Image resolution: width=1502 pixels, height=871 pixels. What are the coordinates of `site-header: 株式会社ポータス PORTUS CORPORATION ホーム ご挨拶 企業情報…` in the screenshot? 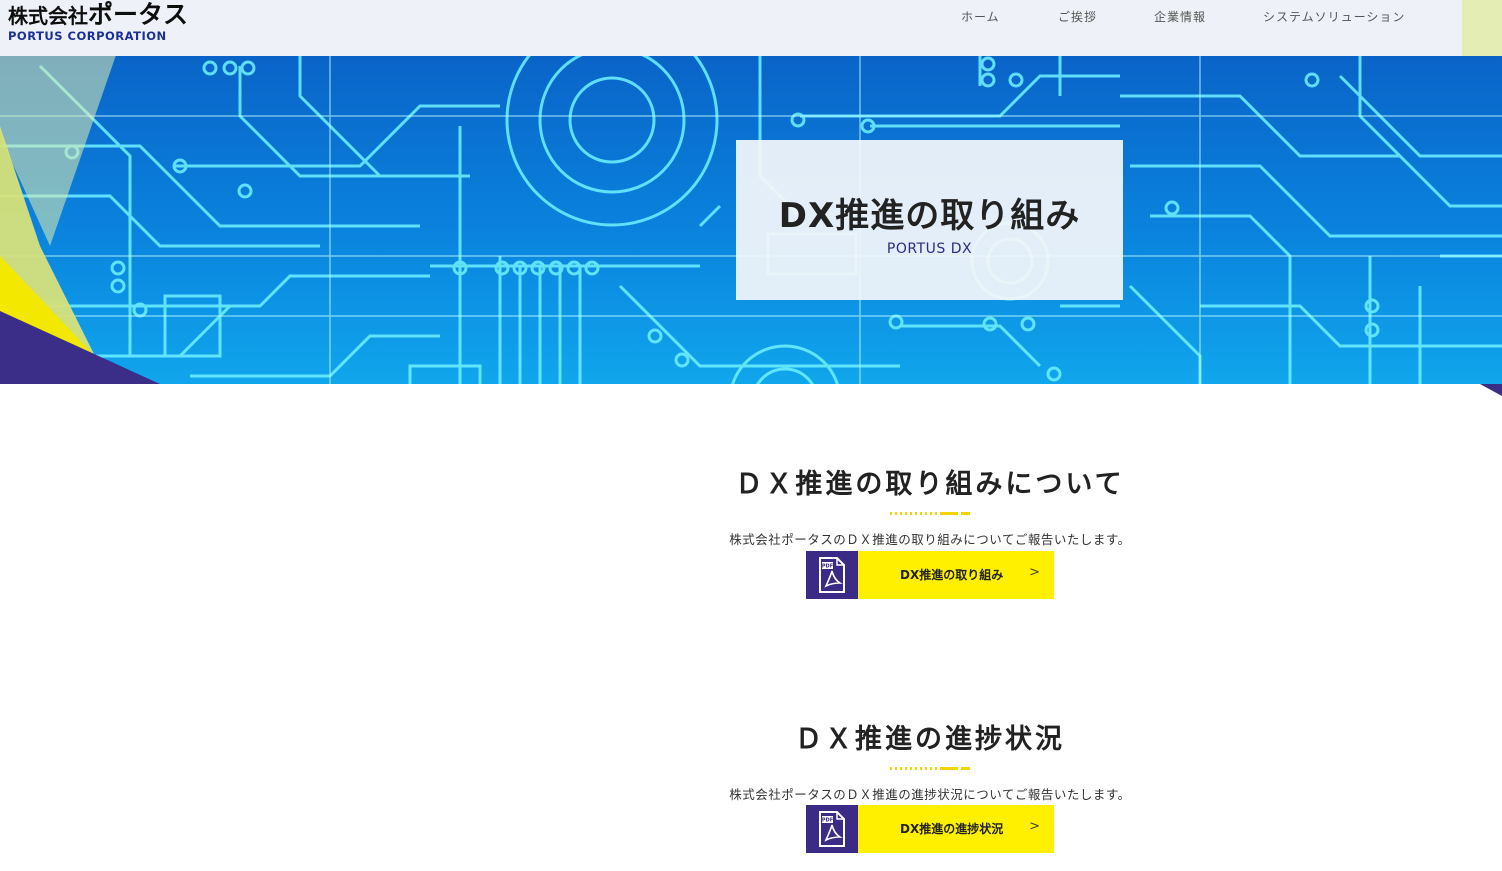 It's located at (751, 28).